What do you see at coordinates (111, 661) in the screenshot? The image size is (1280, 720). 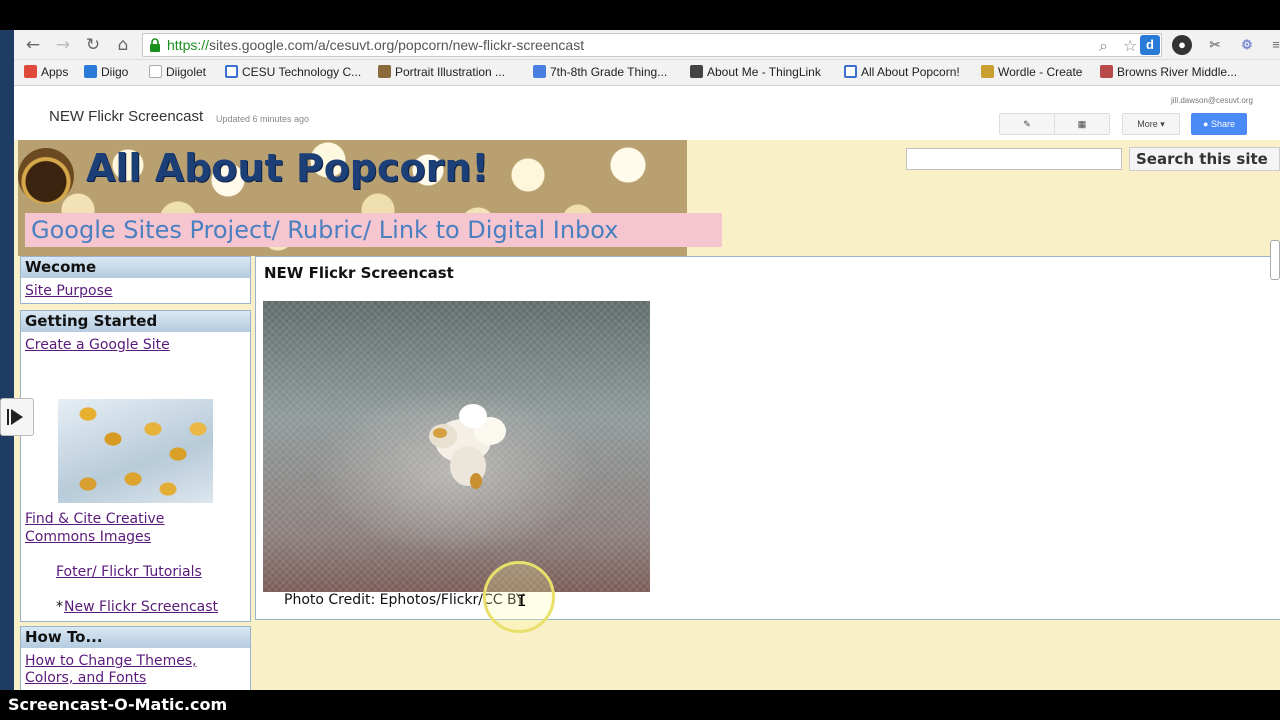 I see `sidebar-link-change-themes-line1: How to Change Themes,` at bounding box center [111, 661].